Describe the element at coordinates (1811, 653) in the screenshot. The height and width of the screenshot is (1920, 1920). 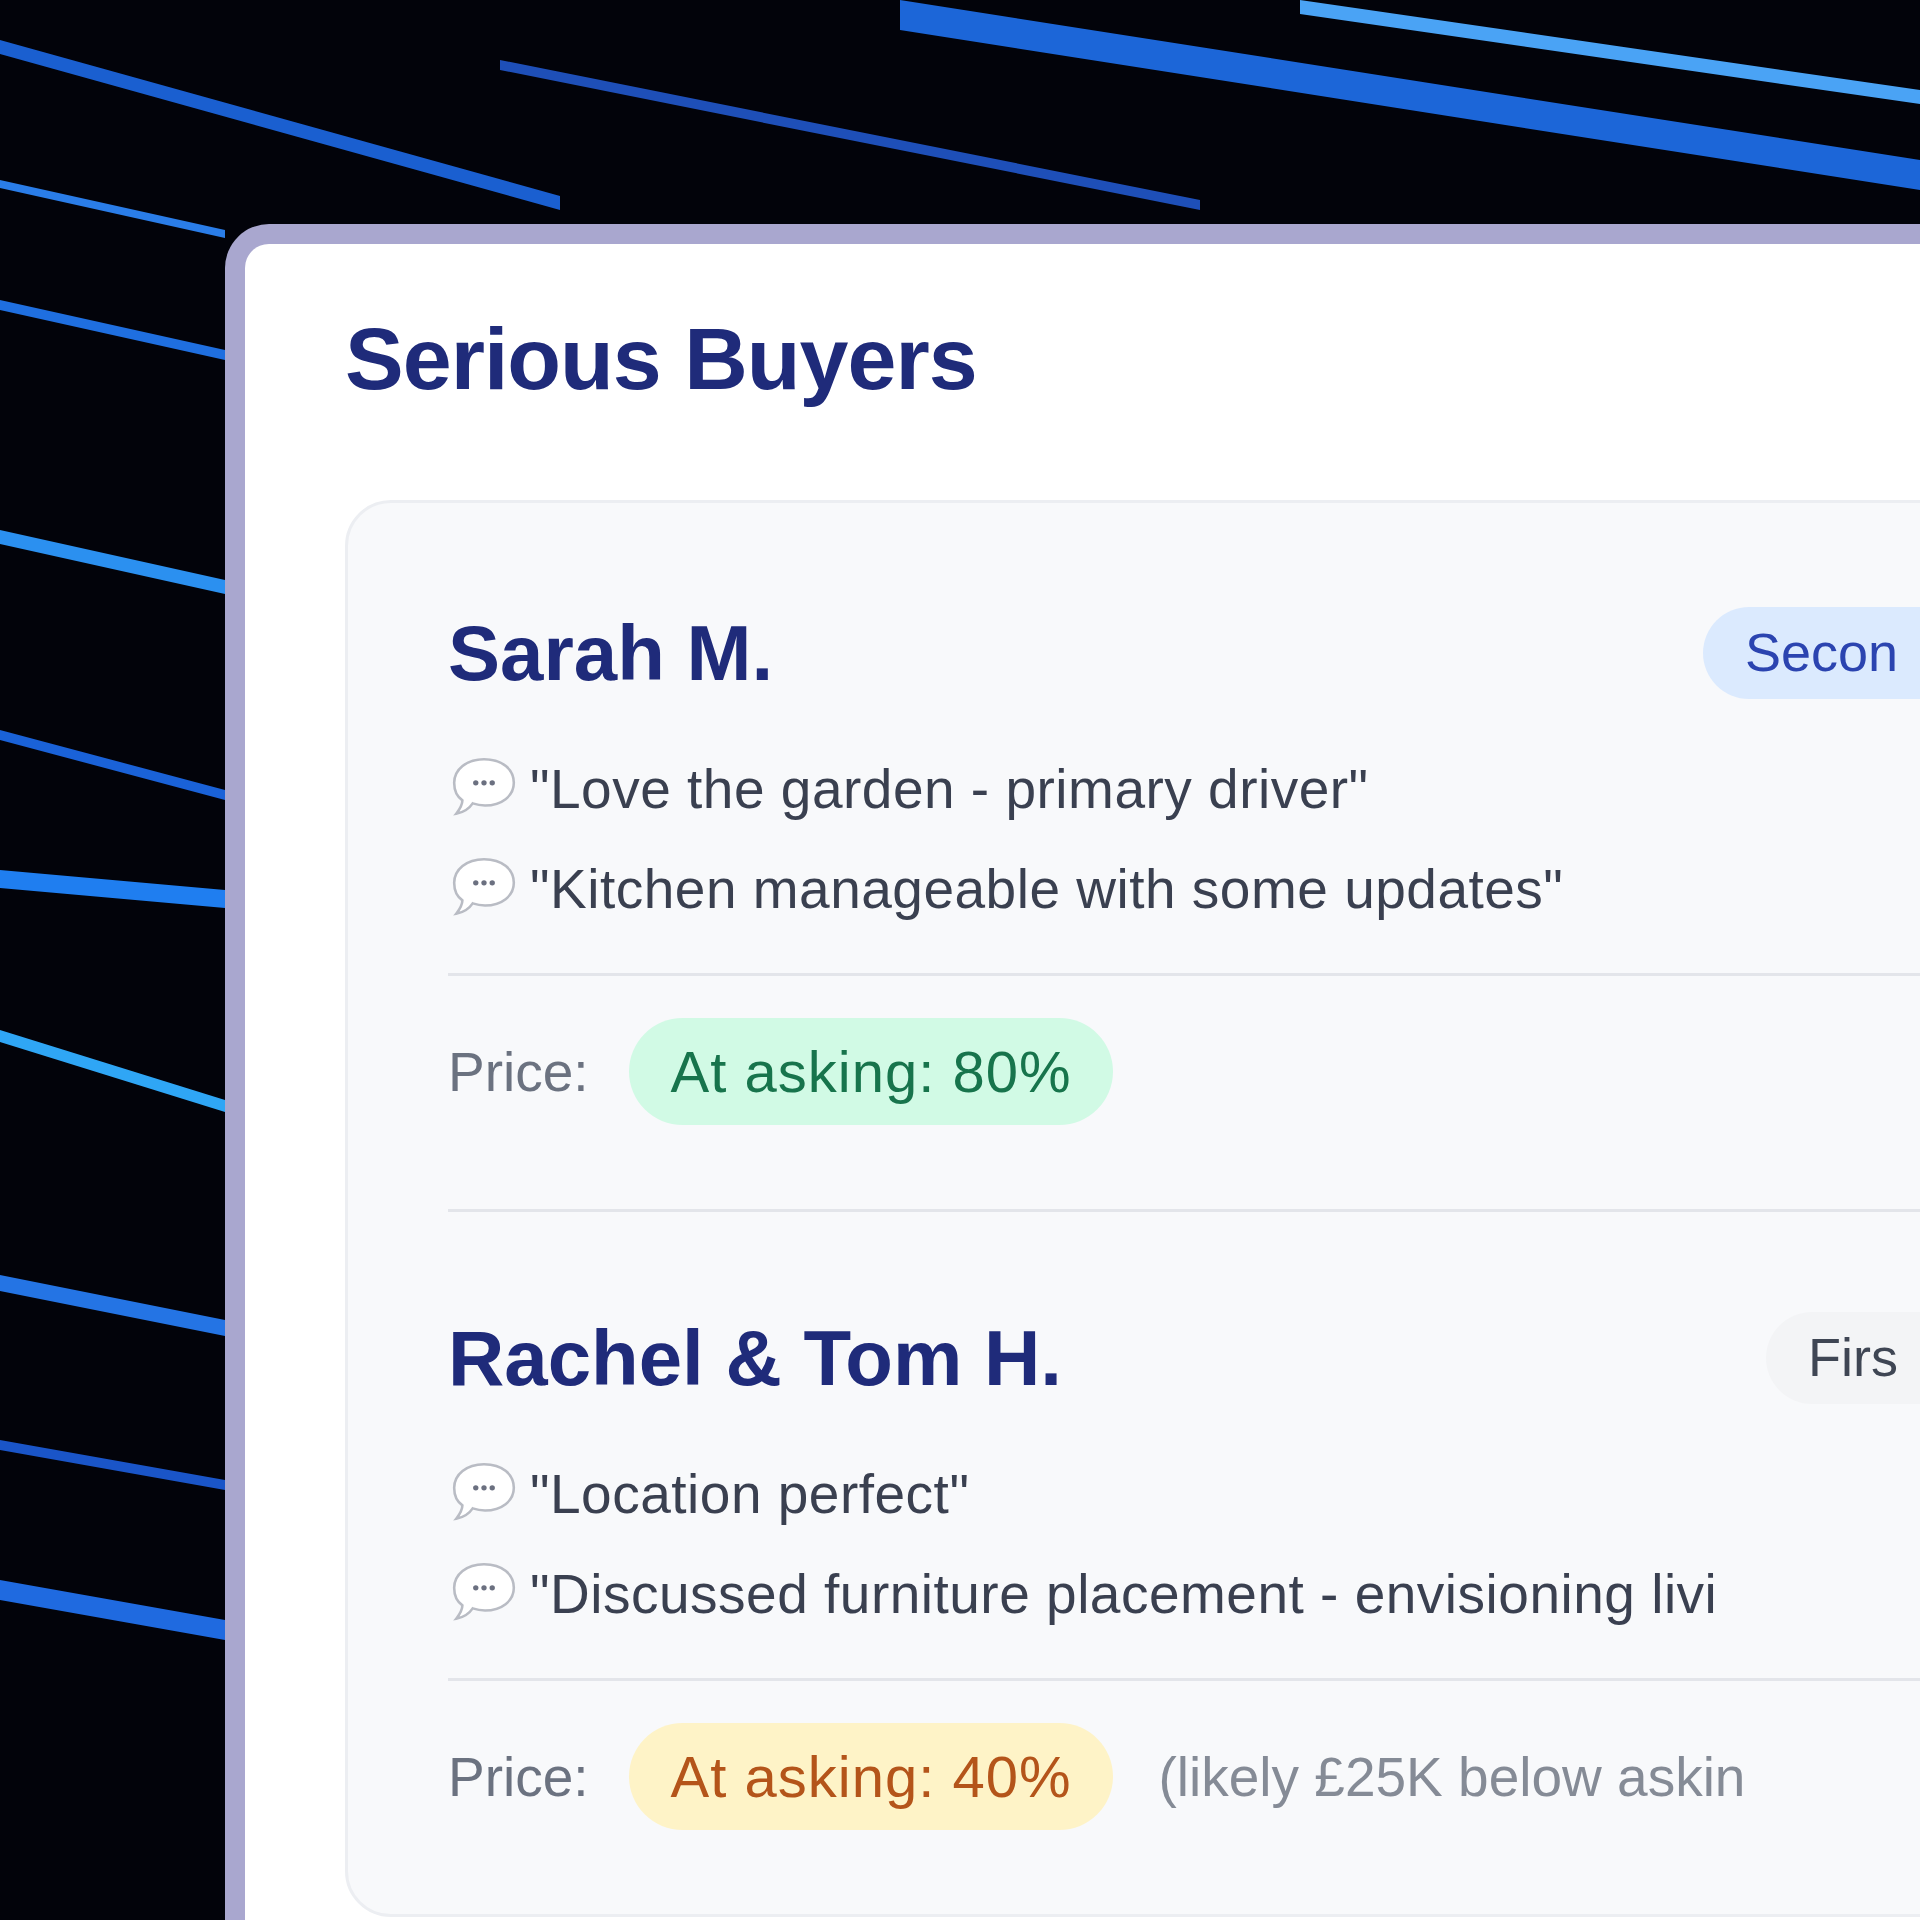
I see `stage-badge: Secon` at that location.